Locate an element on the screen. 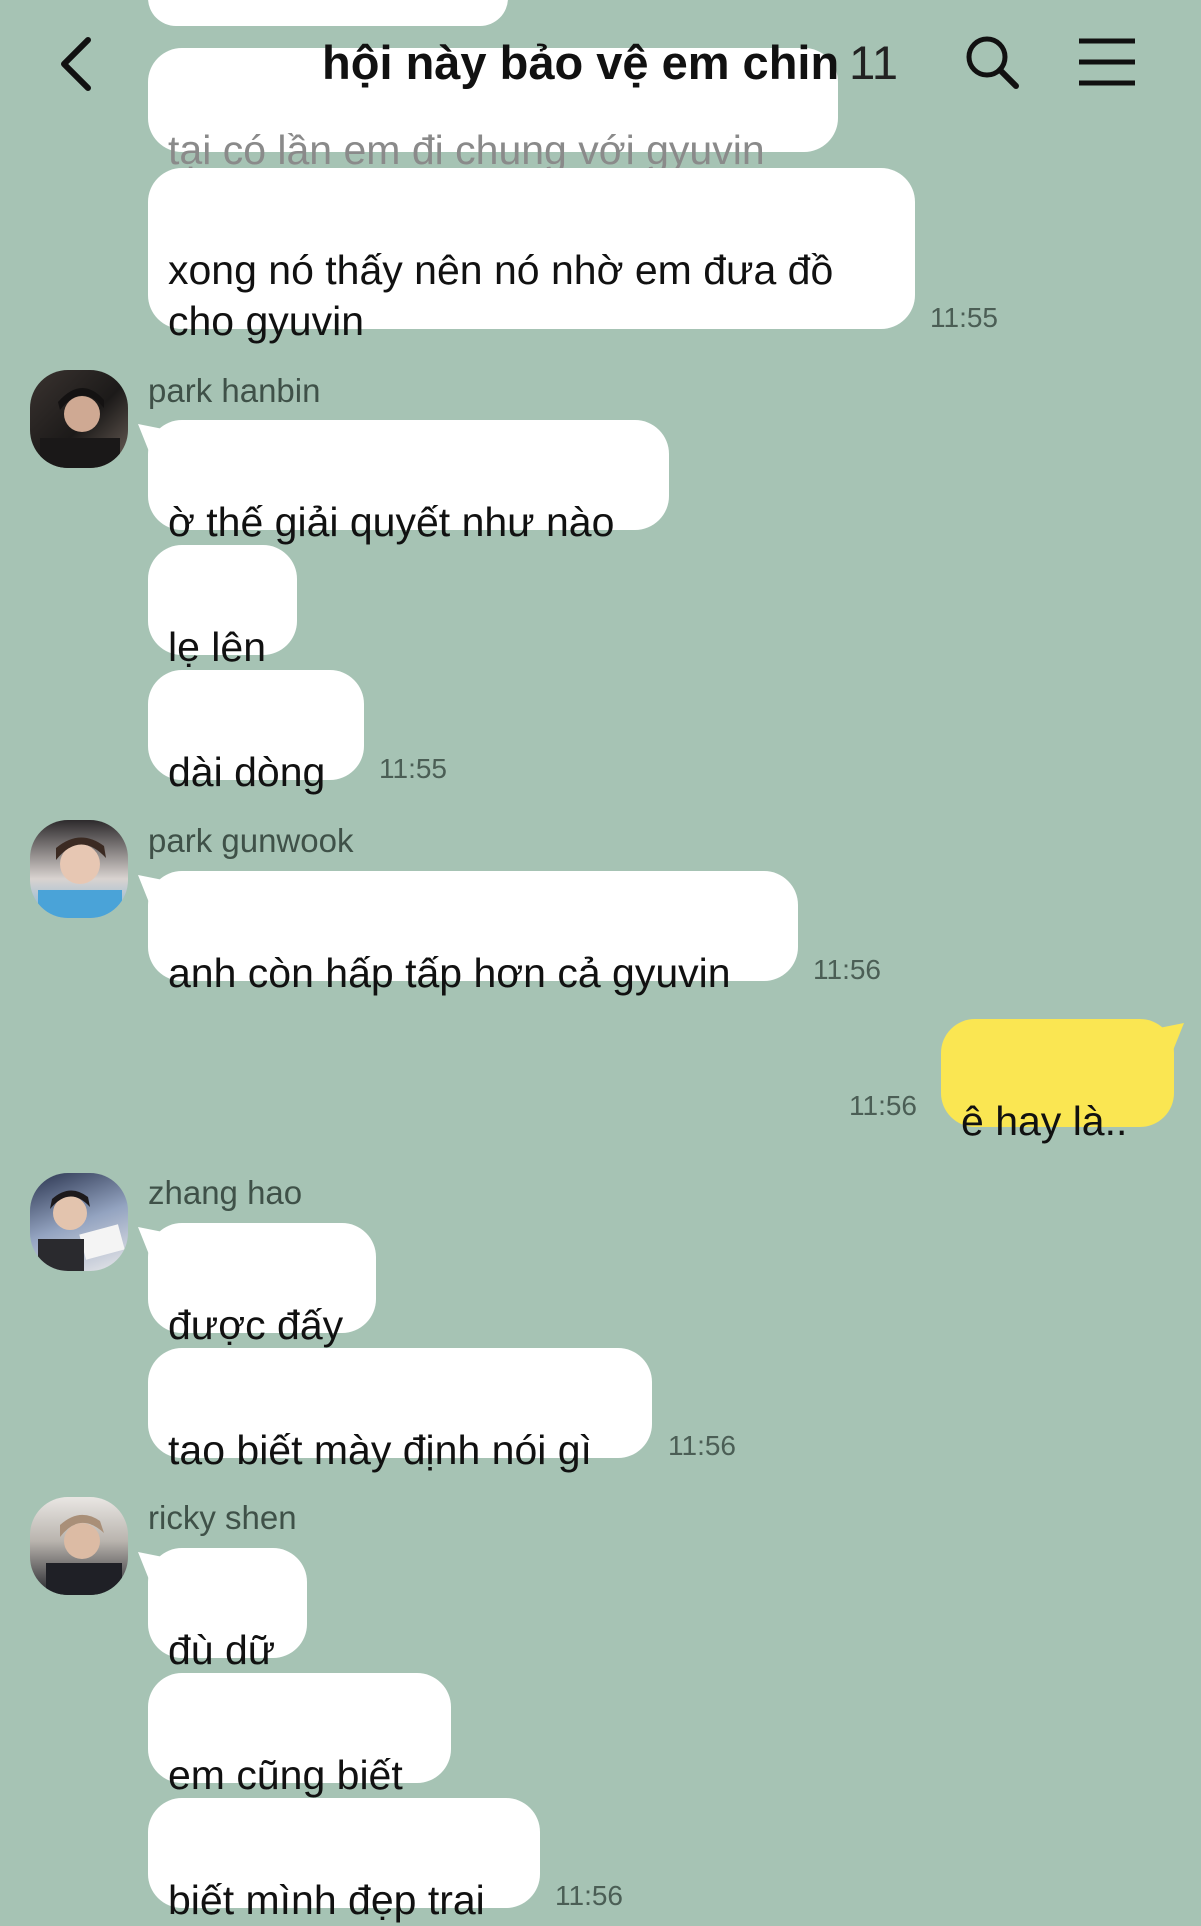 Image resolution: width=1201 pixels, height=1926 pixels. message-bubble: lẹ lên is located at coordinates (222, 607).